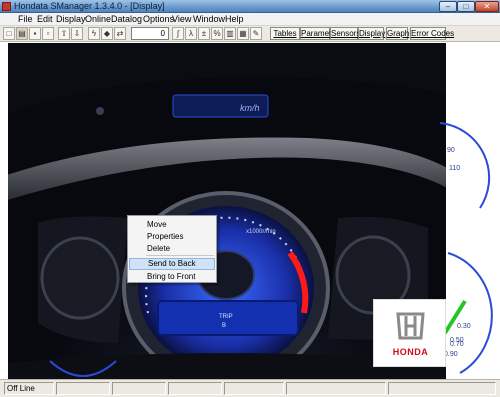 The height and width of the screenshot is (397, 500). What do you see at coordinates (180, 255) in the screenshot?
I see `menu-separator` at bounding box center [180, 255].